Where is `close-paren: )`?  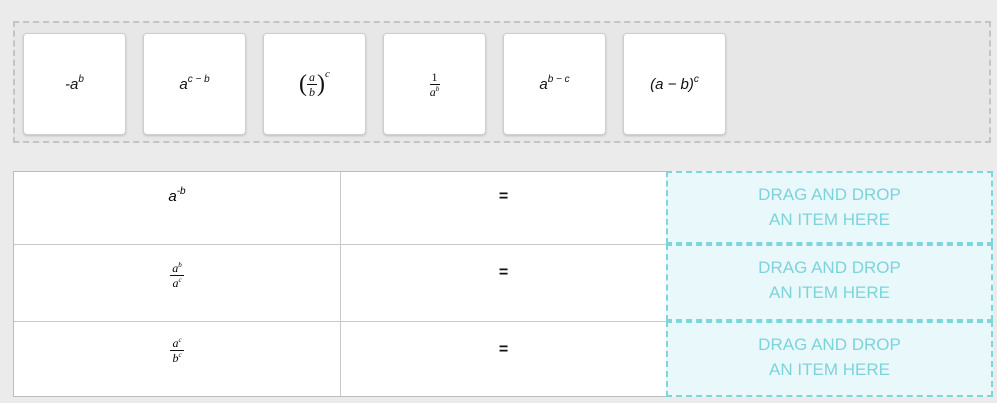
close-paren: ) is located at coordinates (321, 84).